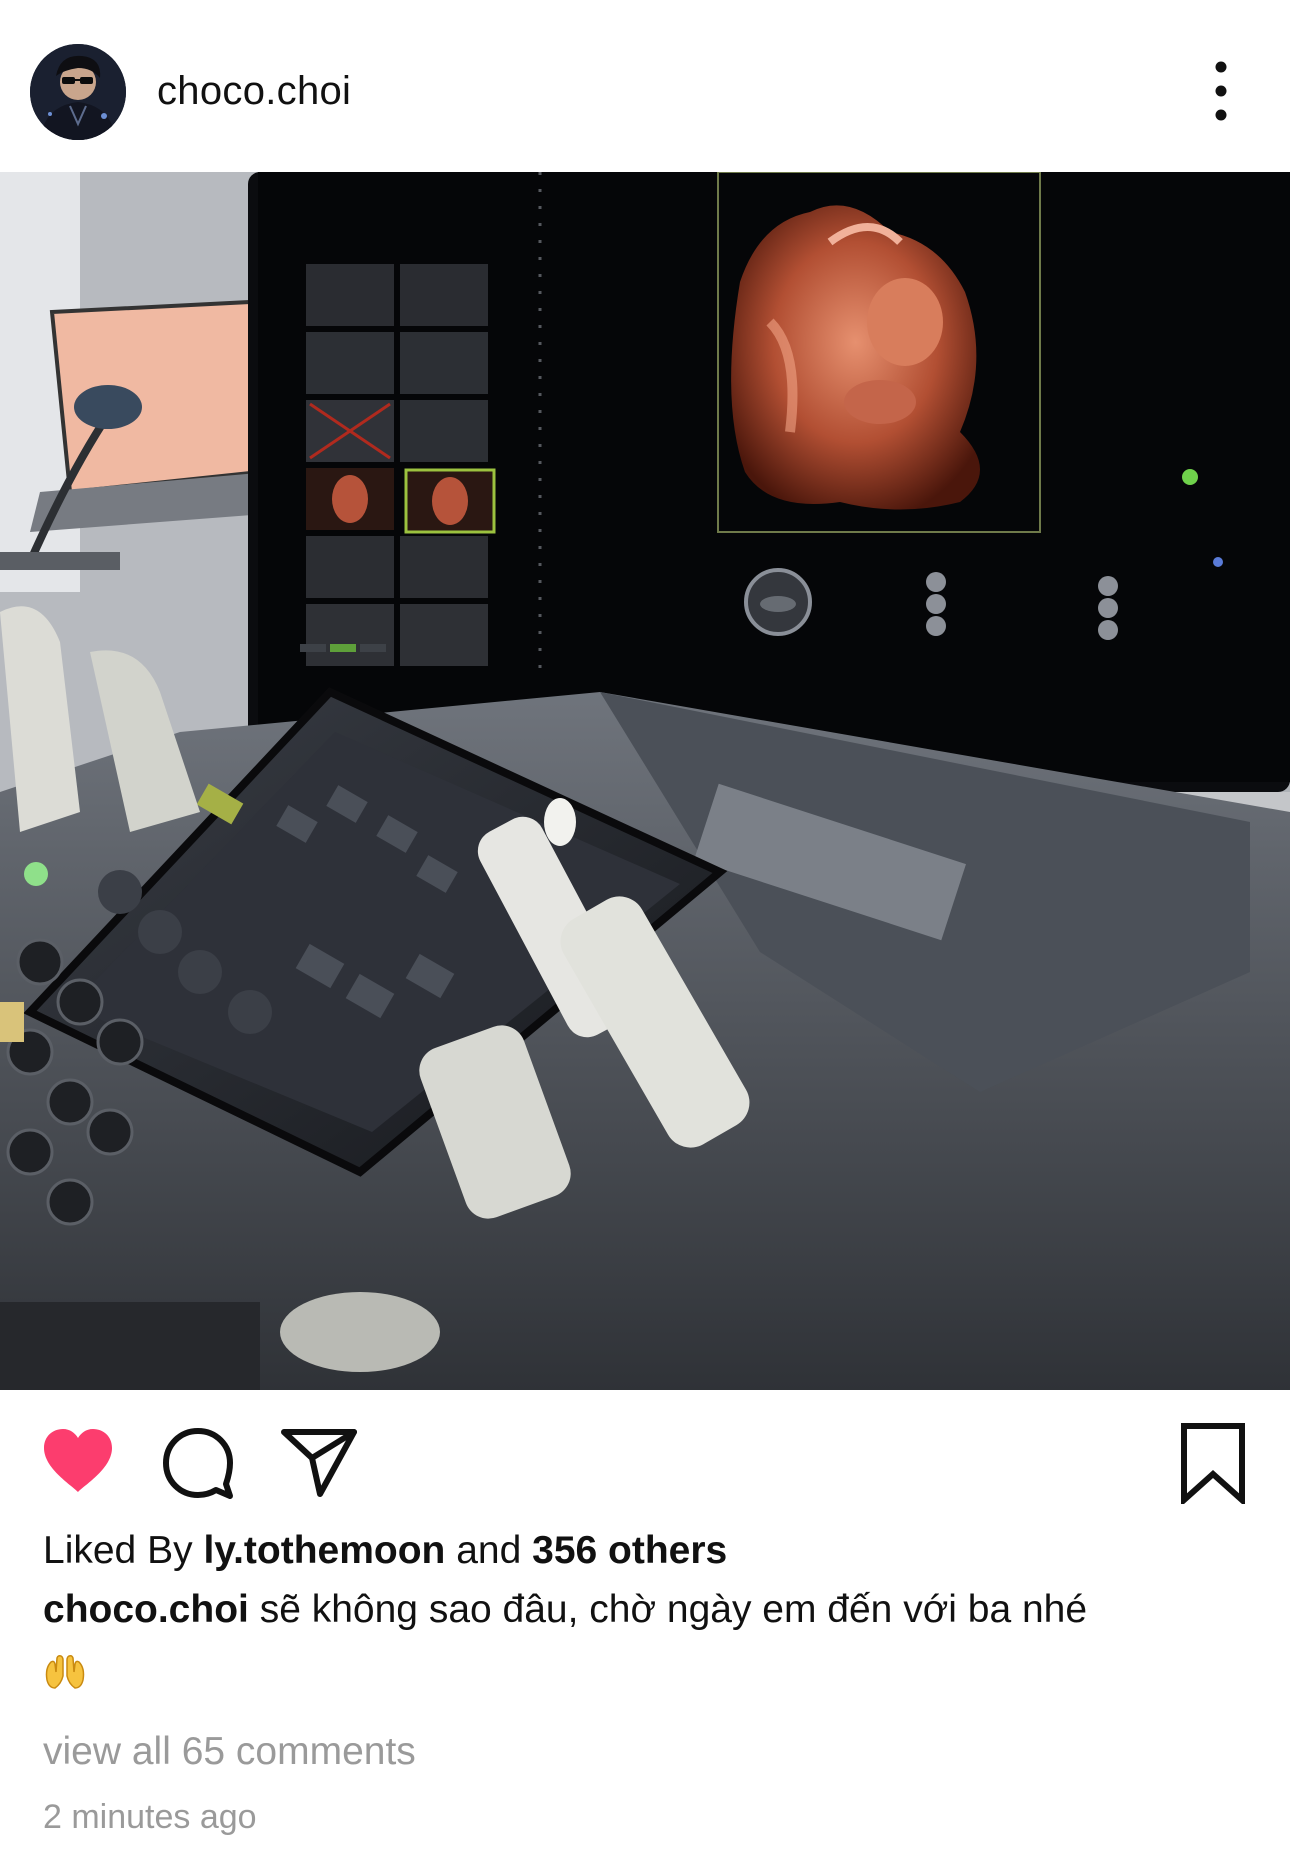 This screenshot has width=1290, height=1854. I want to click on post-header: choco.choi, so click(645, 86).